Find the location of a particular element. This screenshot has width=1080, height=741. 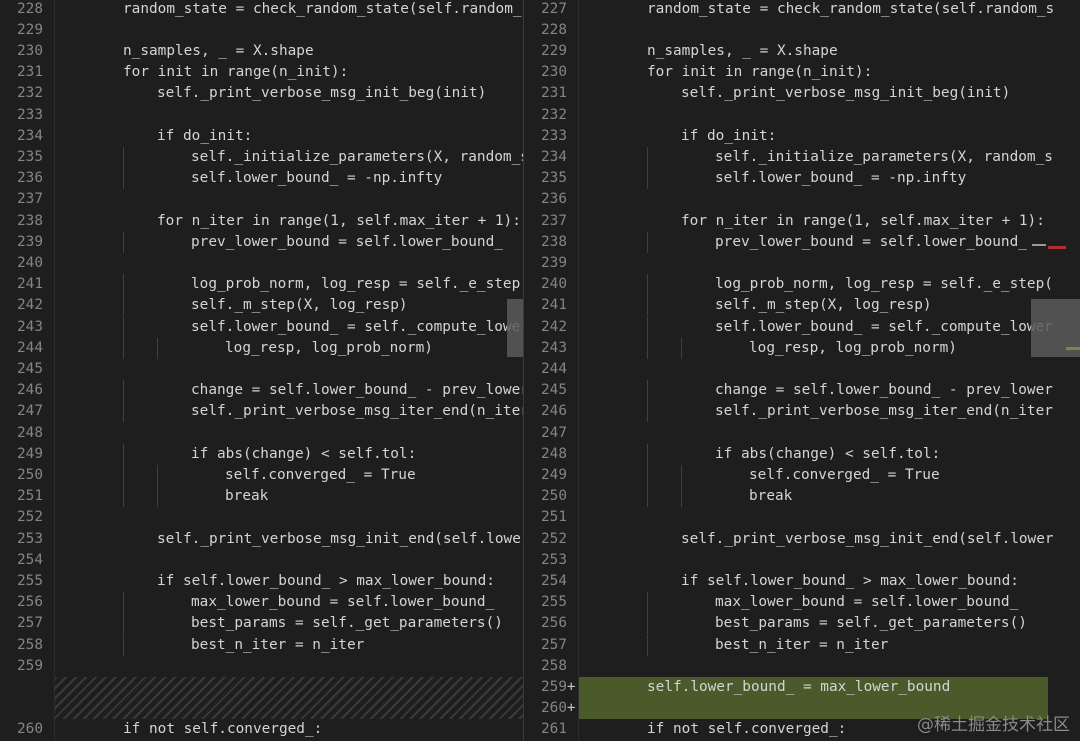

code-line: 233 is located at coordinates (261, 115).